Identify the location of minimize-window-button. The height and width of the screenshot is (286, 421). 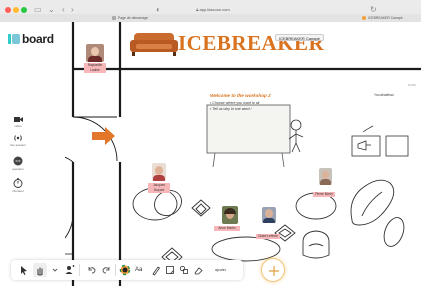
(16, 10).